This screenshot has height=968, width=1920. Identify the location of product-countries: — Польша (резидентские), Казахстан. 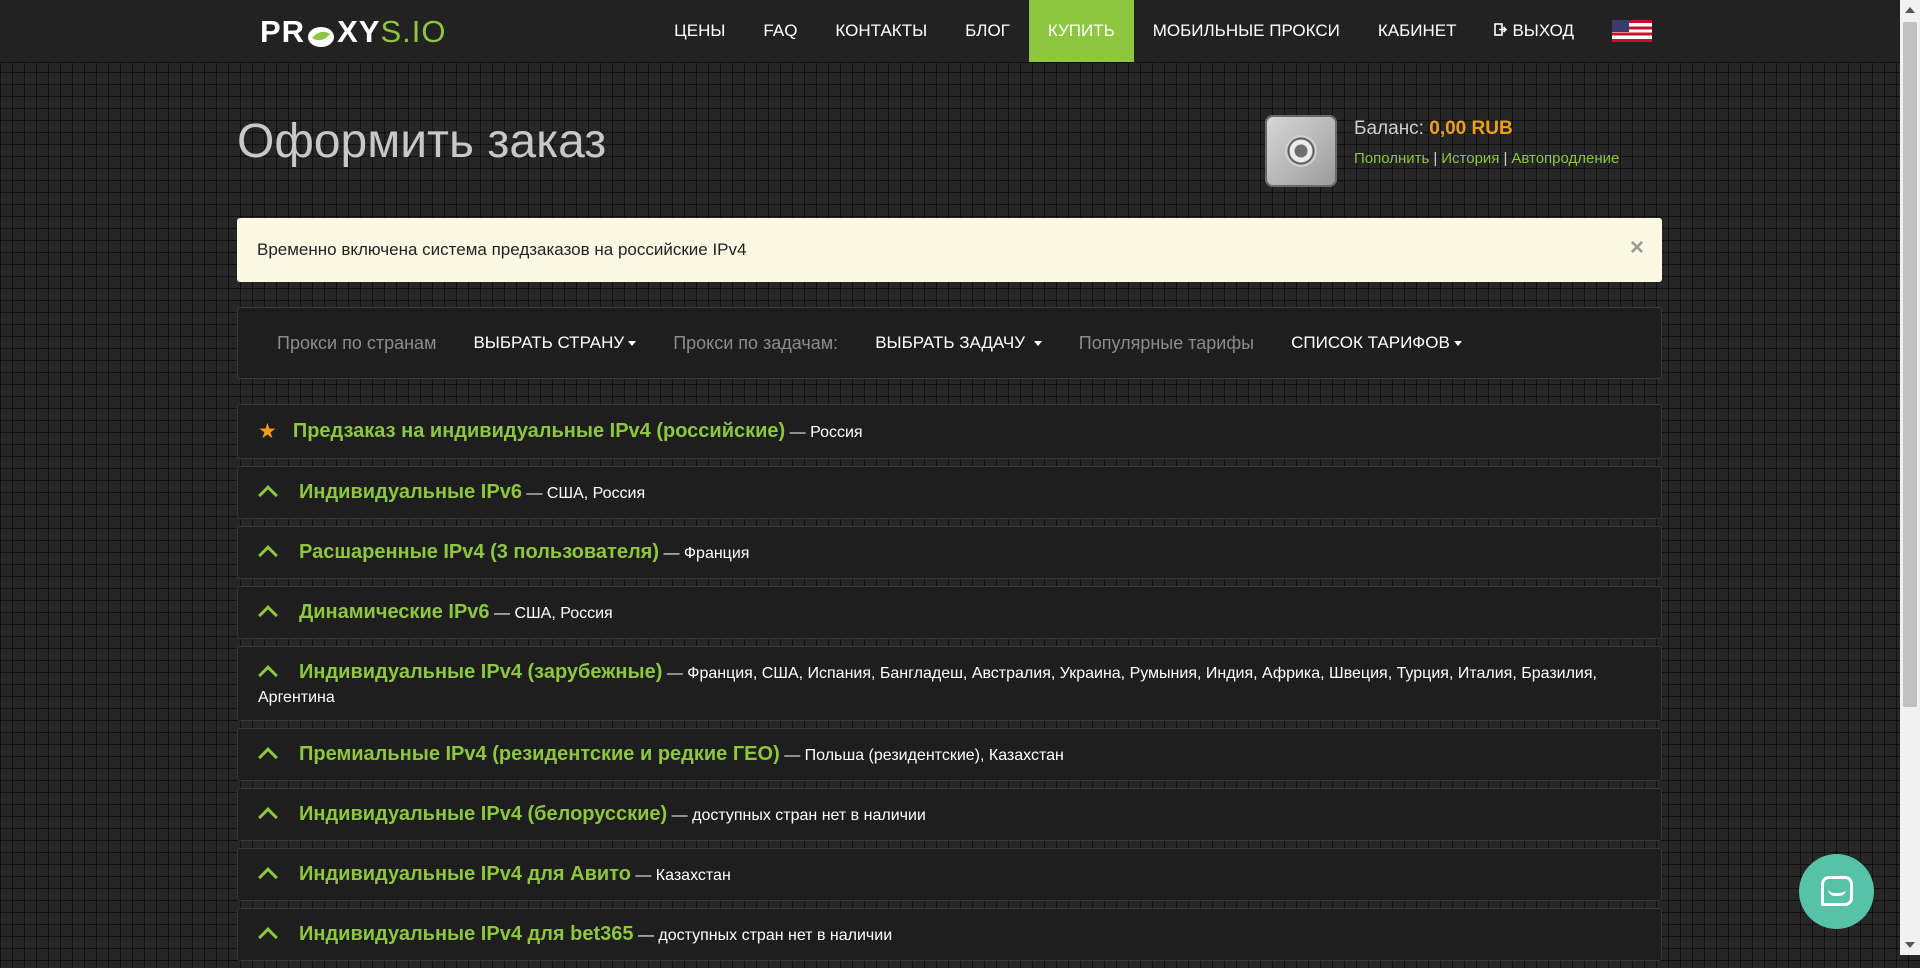
(924, 755).